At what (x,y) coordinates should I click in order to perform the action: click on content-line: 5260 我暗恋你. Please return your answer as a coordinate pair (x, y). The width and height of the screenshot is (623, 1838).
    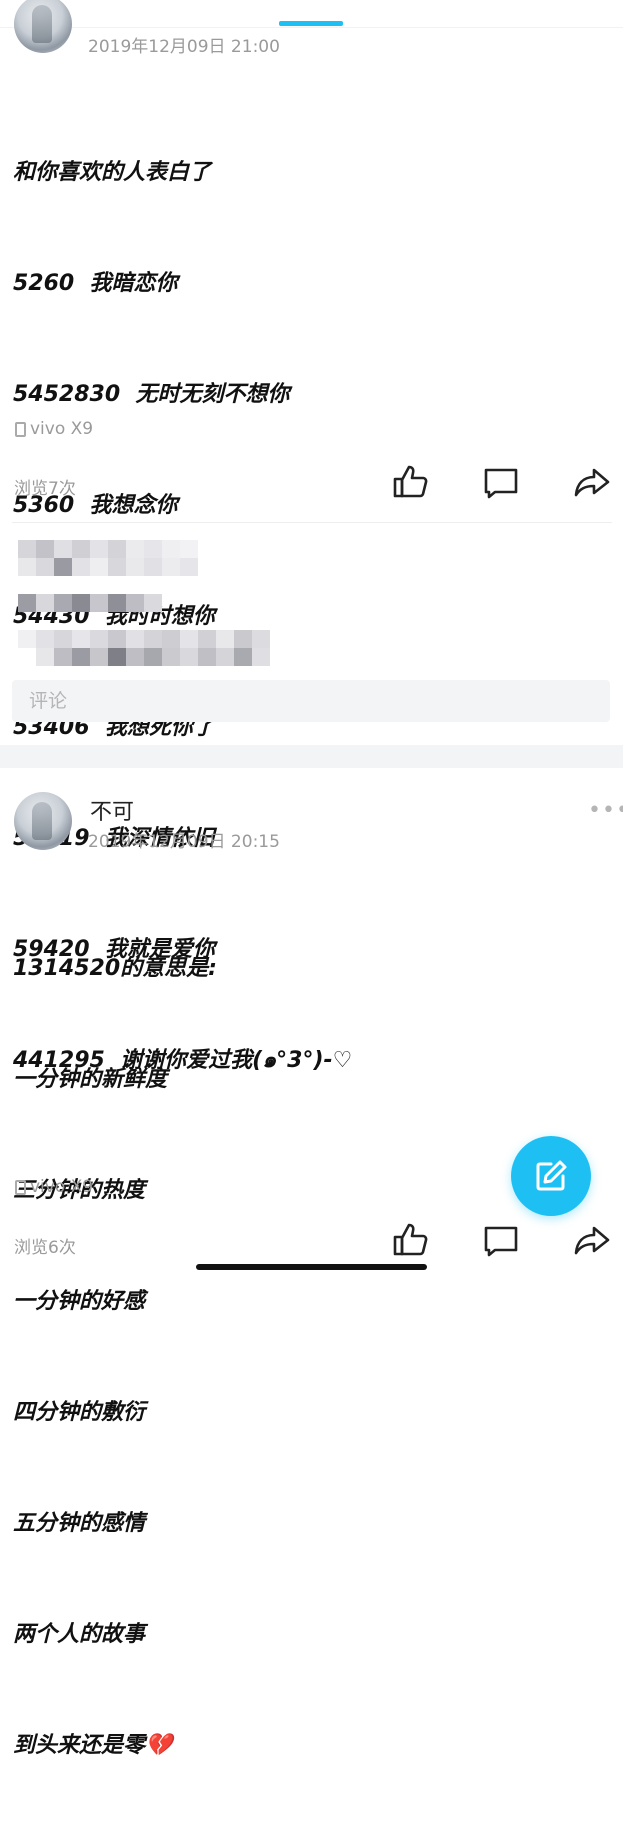
    Looking at the image, I should click on (95, 283).